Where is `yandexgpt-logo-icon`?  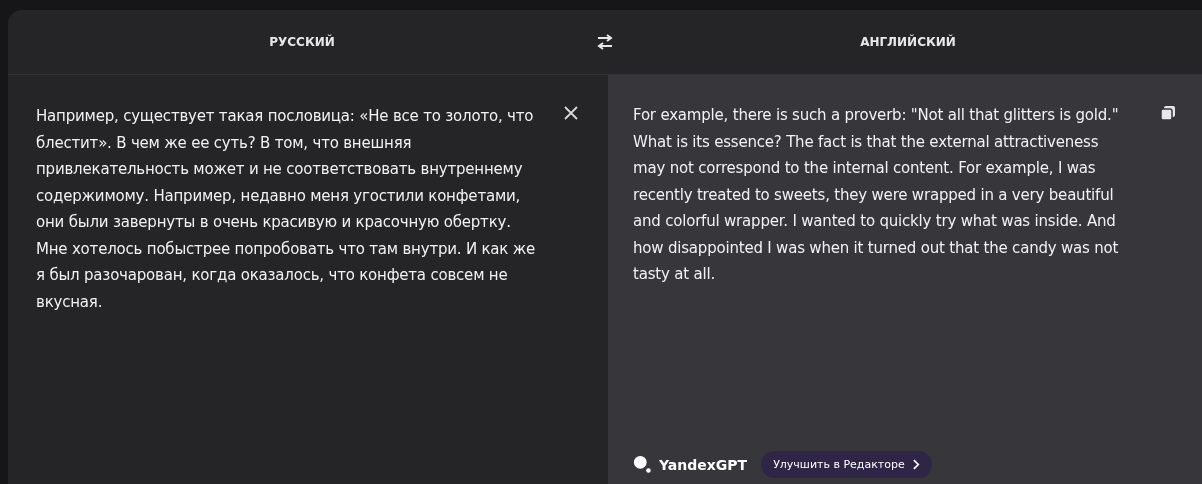 yandexgpt-logo-icon is located at coordinates (643, 464).